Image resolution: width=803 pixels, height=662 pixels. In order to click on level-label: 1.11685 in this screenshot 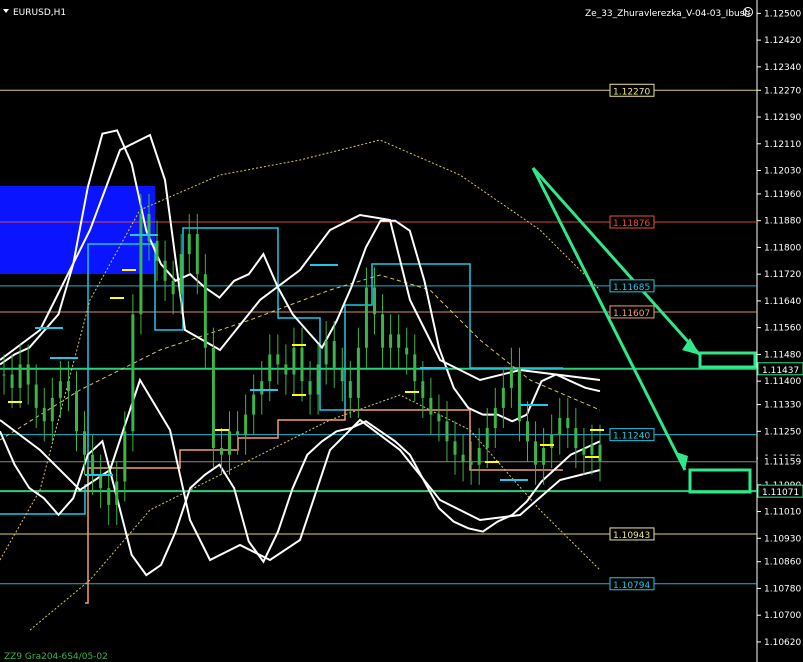, I will do `click(631, 288)`.